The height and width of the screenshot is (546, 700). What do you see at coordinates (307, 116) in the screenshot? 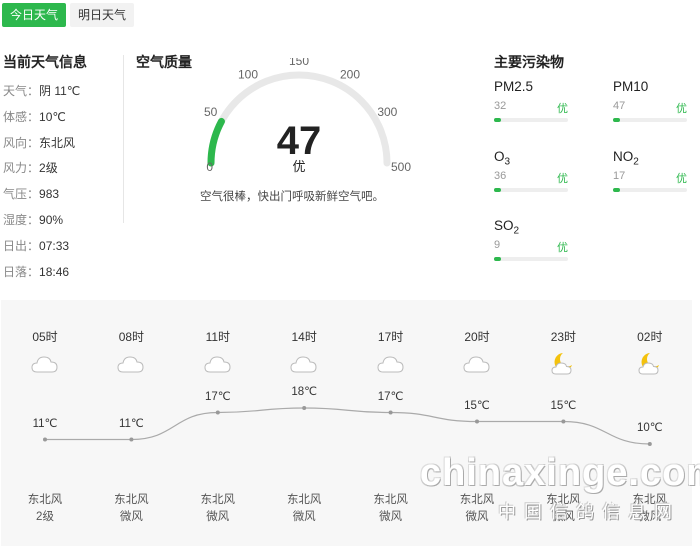
I see `aqi-gauge: 0 50 100 150 200 300 500 47 优` at bounding box center [307, 116].